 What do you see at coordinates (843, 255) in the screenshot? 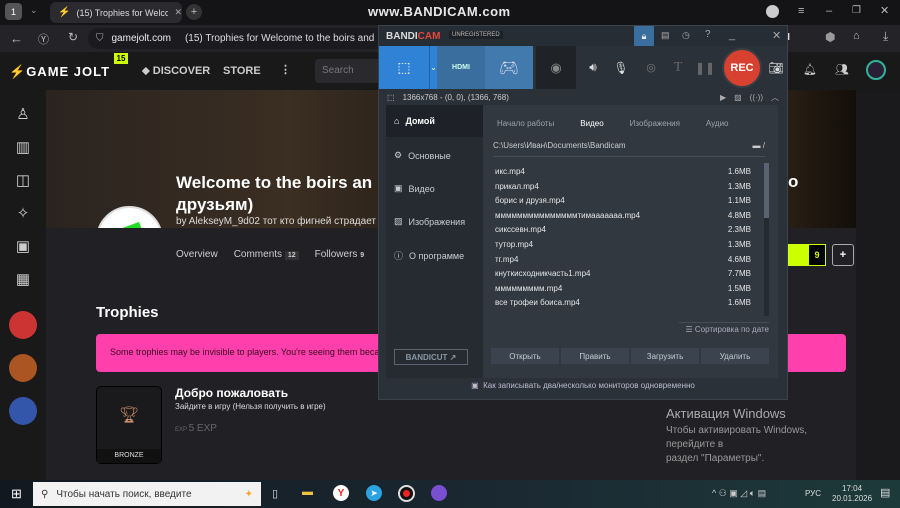
I see `add-button: +` at bounding box center [843, 255].